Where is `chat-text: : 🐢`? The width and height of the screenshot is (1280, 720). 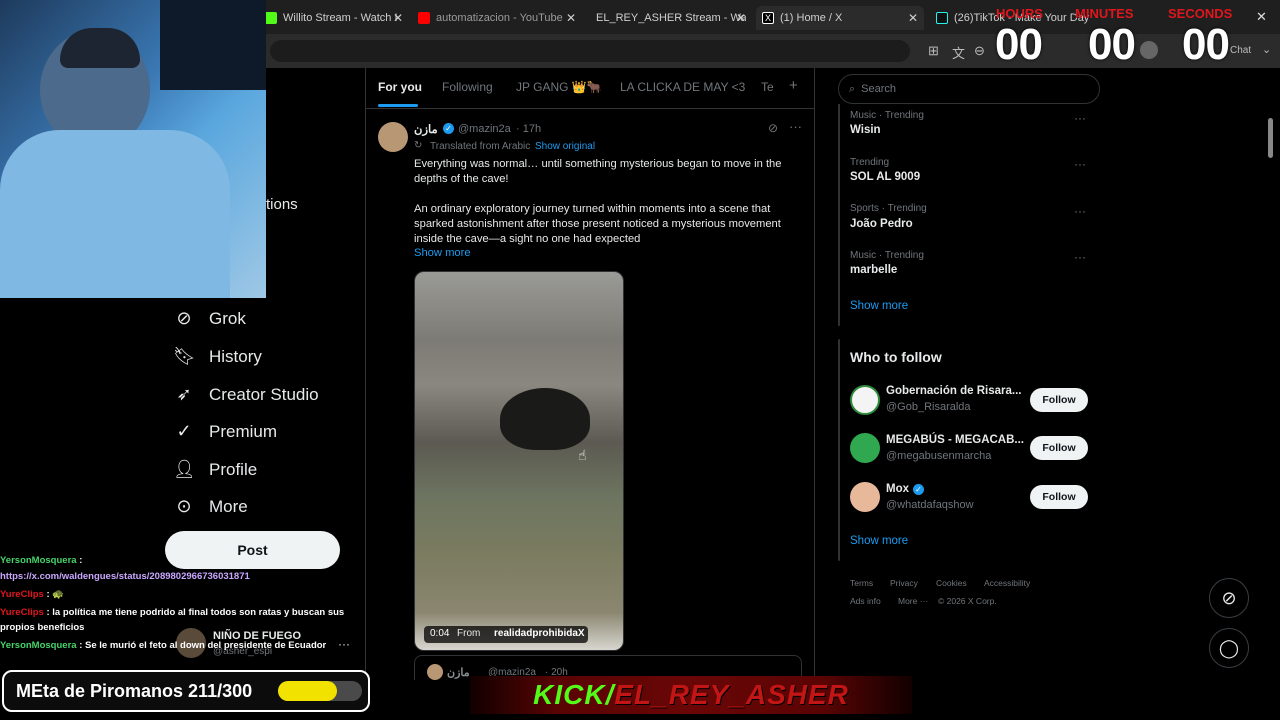
chat-text: : 🐢 is located at coordinates (55, 594).